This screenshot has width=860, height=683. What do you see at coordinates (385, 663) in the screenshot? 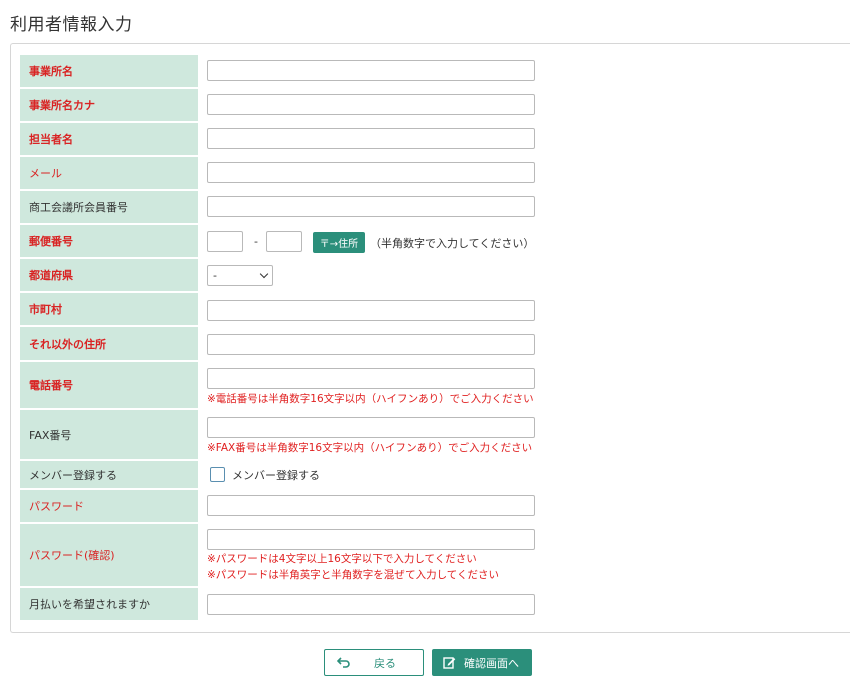
I see `back-button-label: 戻る` at bounding box center [385, 663].